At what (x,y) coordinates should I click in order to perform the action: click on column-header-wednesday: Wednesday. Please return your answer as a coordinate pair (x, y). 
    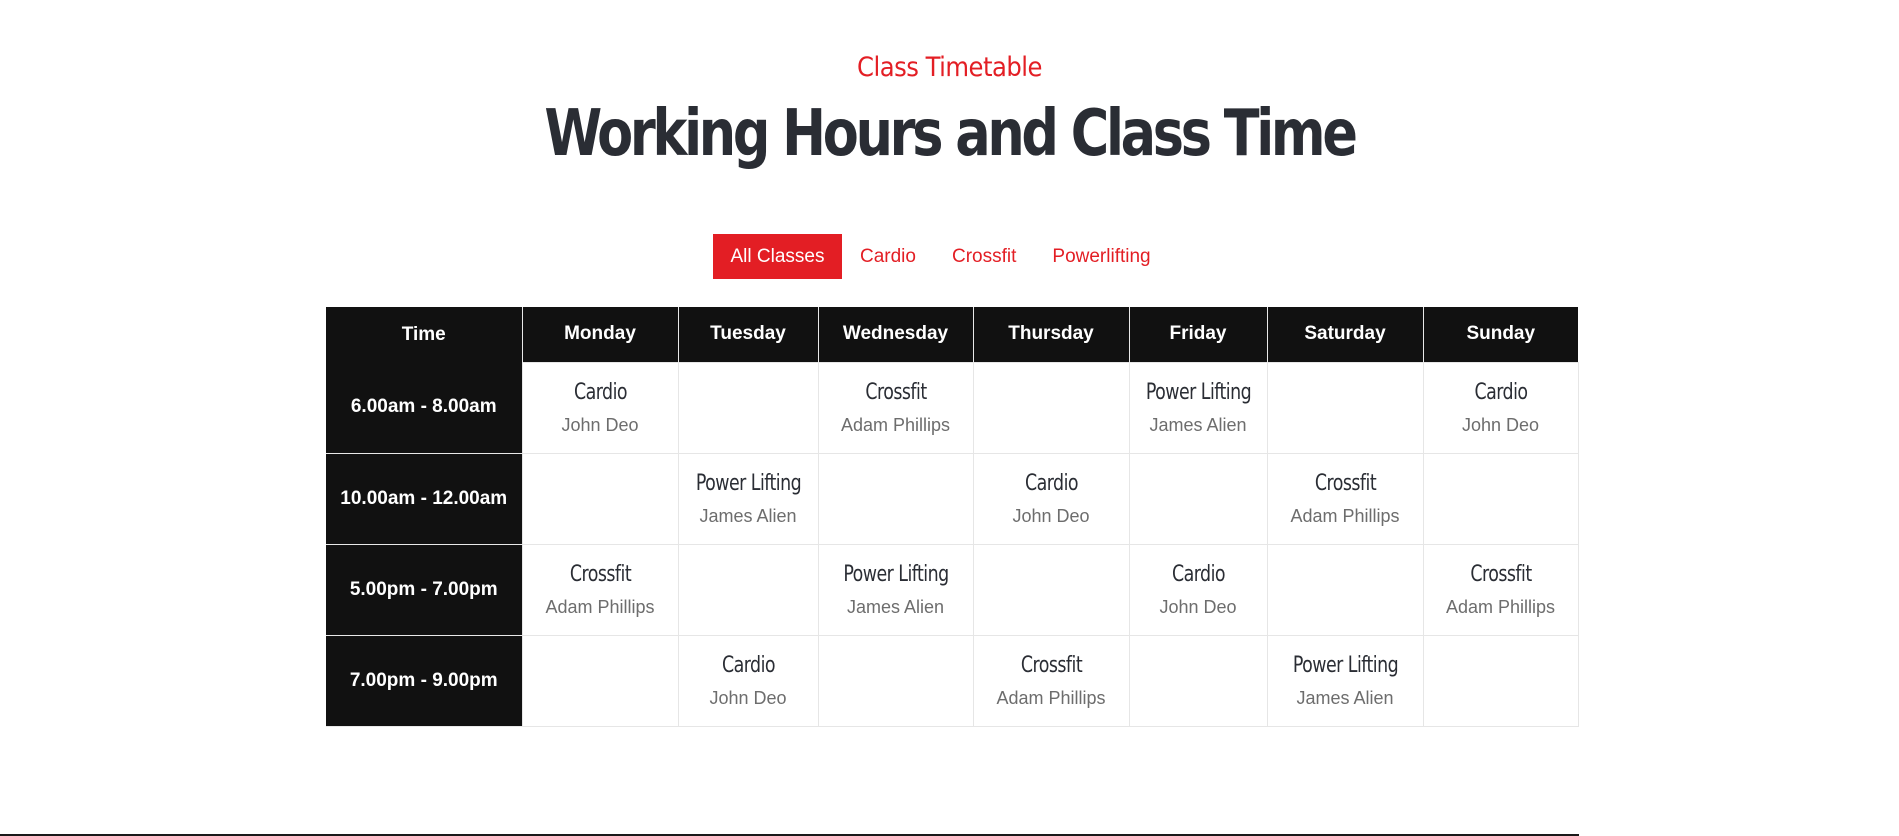
    Looking at the image, I should click on (896, 334).